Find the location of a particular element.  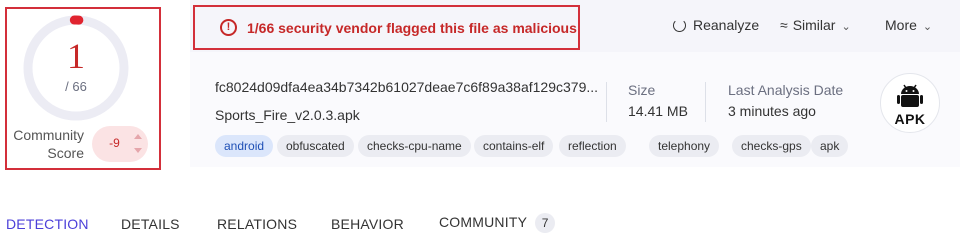

exclamation-circle-icon: ! is located at coordinates (228, 27).